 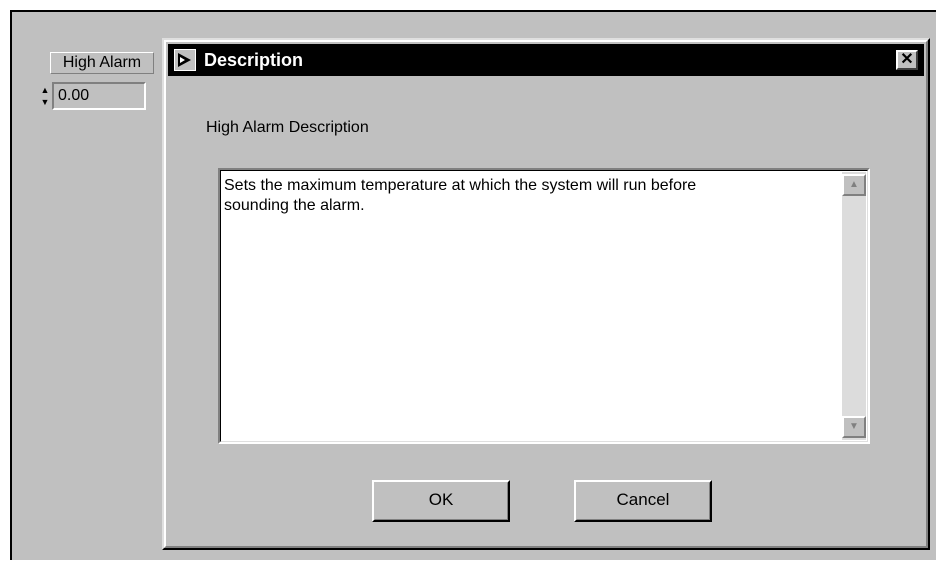 I want to click on vertical-scrollbar: ▲ ▼, so click(x=854, y=306).